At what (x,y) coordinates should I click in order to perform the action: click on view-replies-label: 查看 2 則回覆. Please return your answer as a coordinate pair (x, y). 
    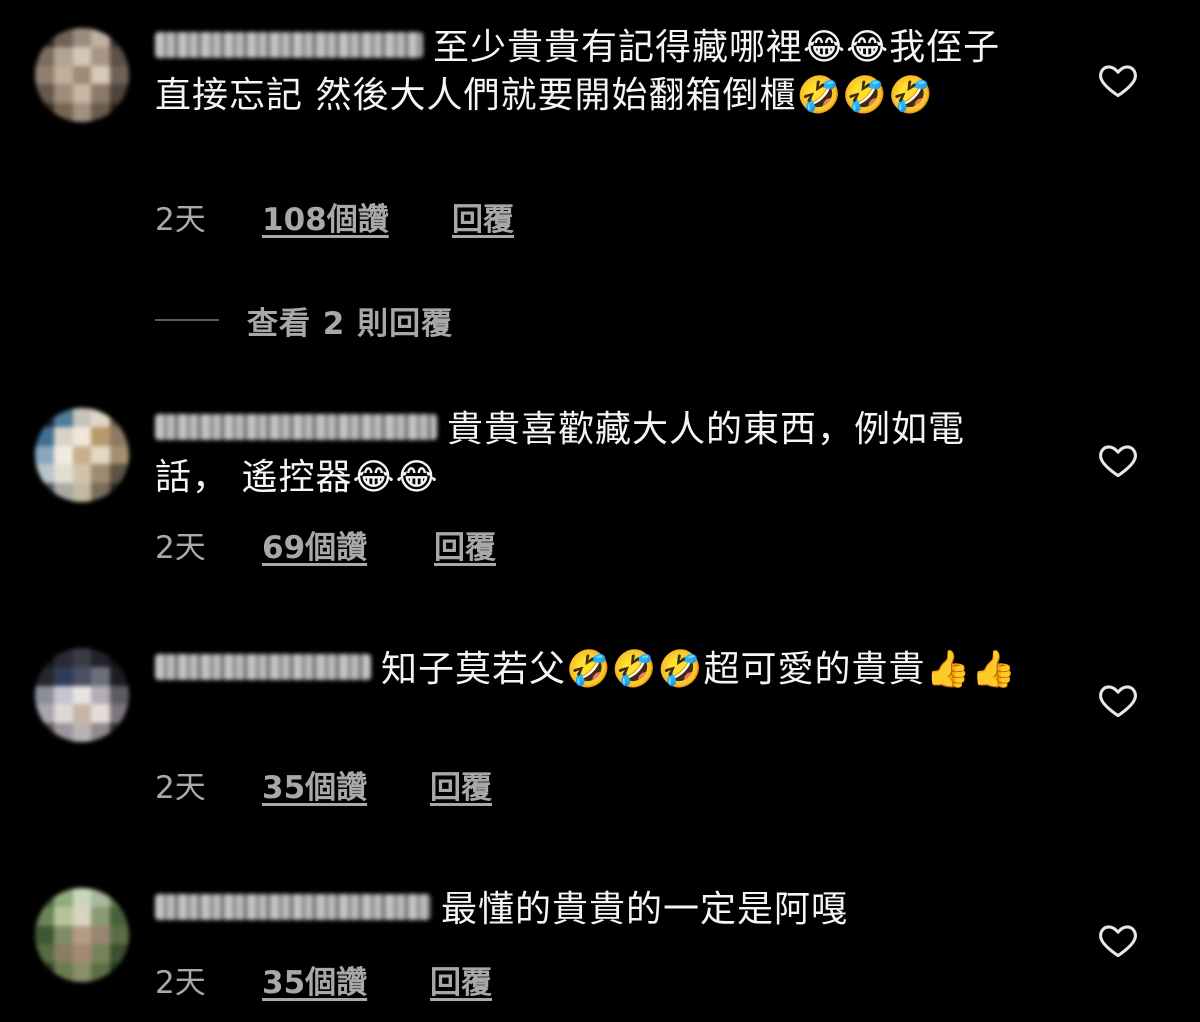
    Looking at the image, I should click on (350, 323).